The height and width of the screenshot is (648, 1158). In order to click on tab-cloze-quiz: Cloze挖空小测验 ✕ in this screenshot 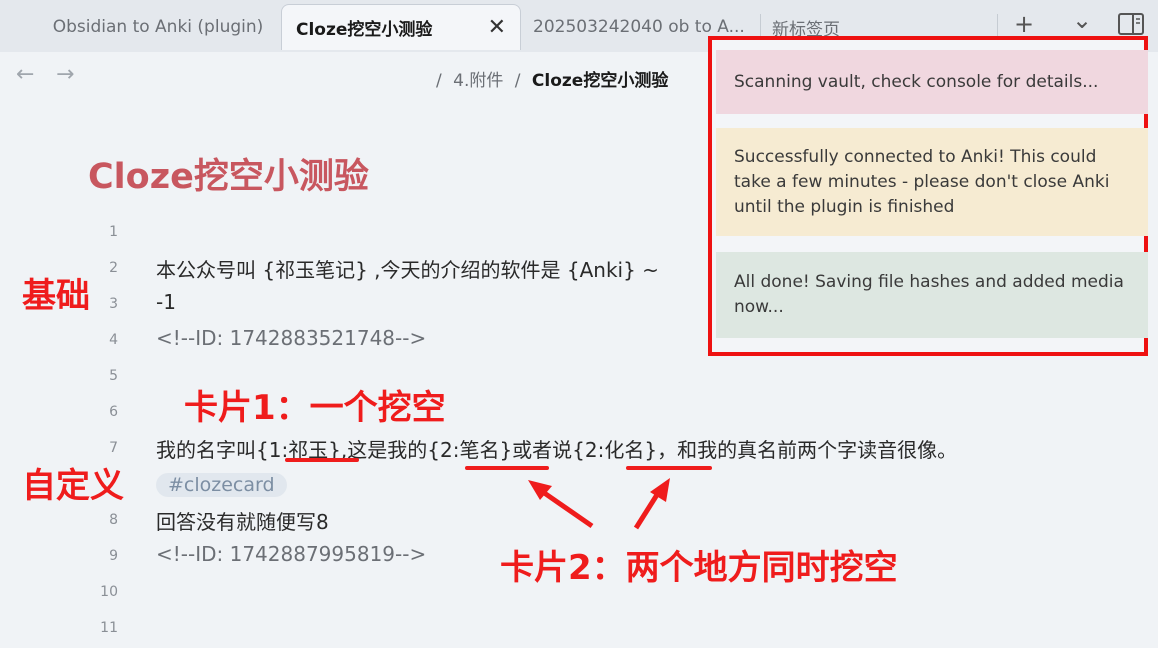, I will do `click(401, 27)`.